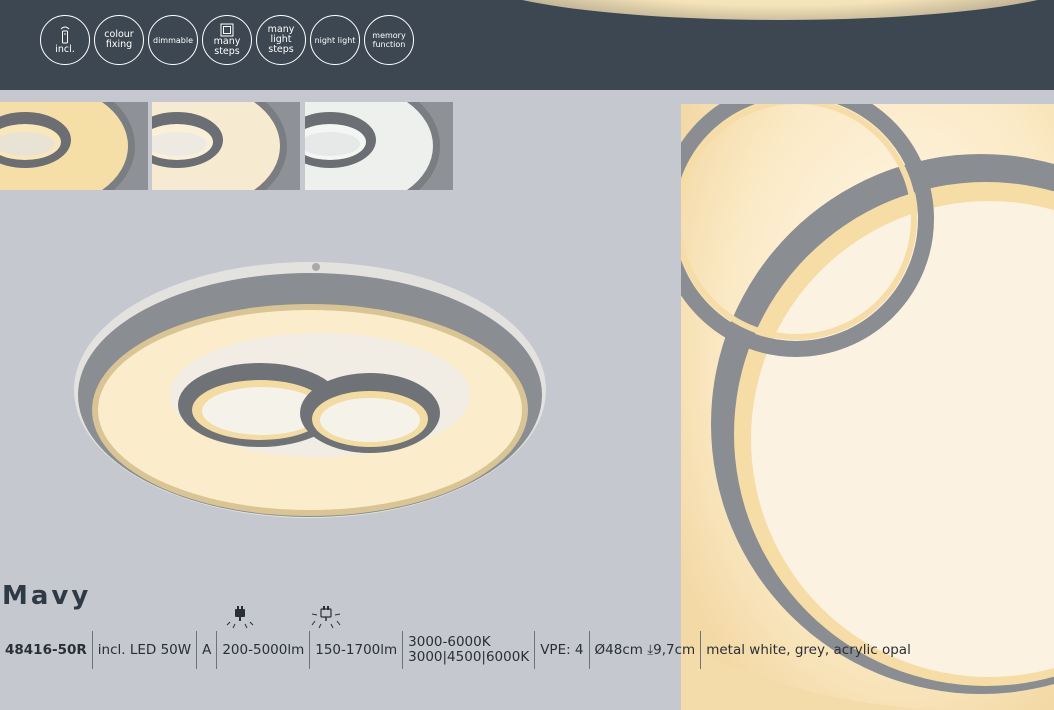 This screenshot has width=1054, height=710. I want to click on lumen-main: 200-5000lm, so click(262, 650).